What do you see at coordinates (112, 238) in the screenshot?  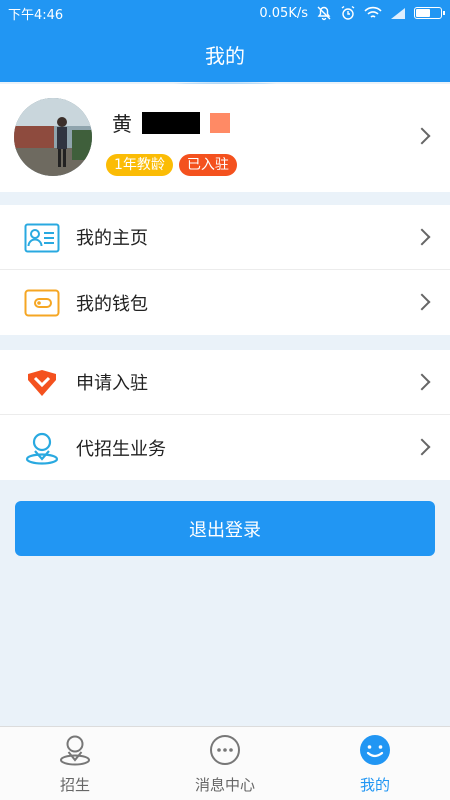 I see `menu-item-label: 我的主页` at bounding box center [112, 238].